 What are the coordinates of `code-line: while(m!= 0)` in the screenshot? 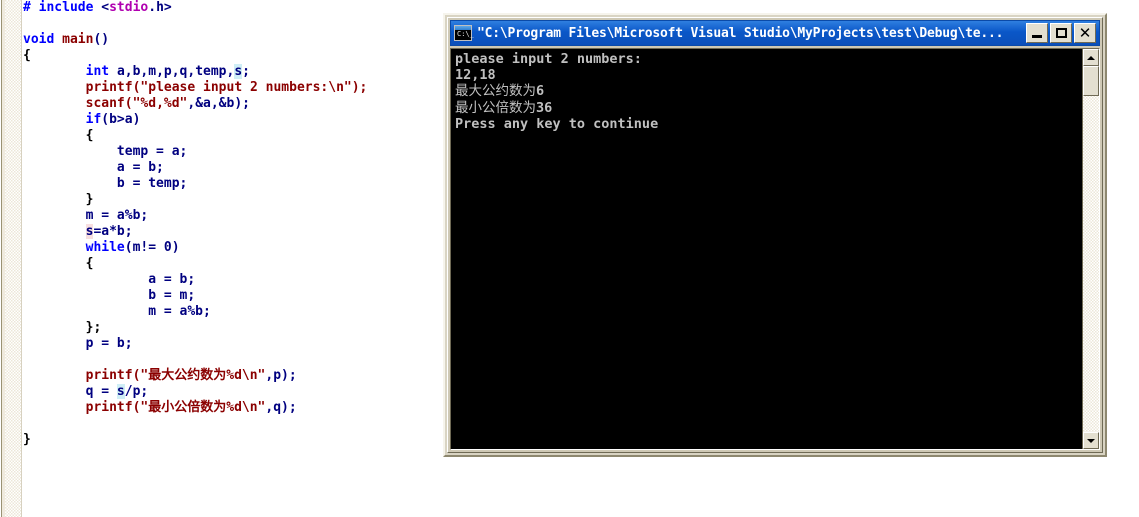 It's located at (231, 248).